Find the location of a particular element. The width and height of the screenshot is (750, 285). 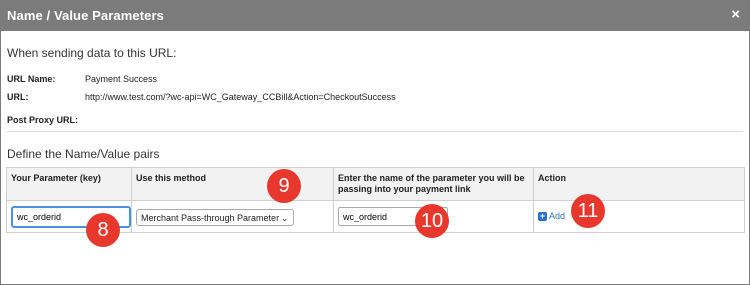

add-button: + Add is located at coordinates (552, 216).